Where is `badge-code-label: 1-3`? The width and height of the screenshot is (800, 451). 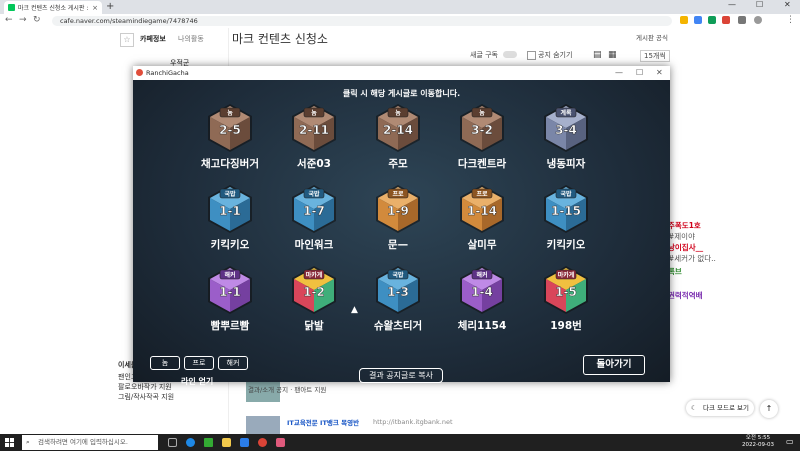
badge-code-label: 1-3 is located at coordinates (398, 292).